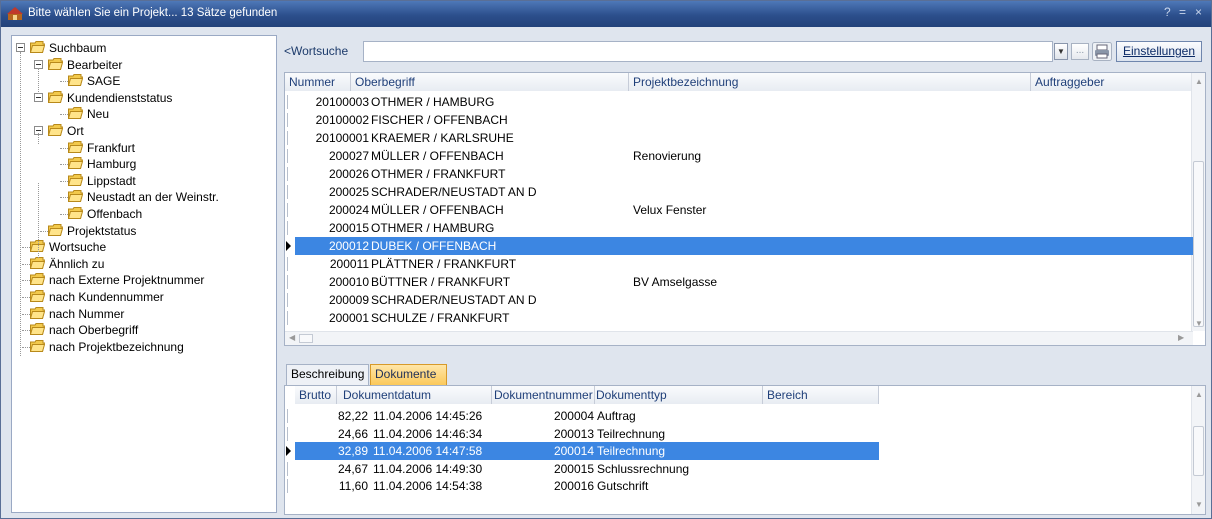 The image size is (1212, 519). I want to click on projects-horizontal-scrollbar: ◀ ▶, so click(739, 338).